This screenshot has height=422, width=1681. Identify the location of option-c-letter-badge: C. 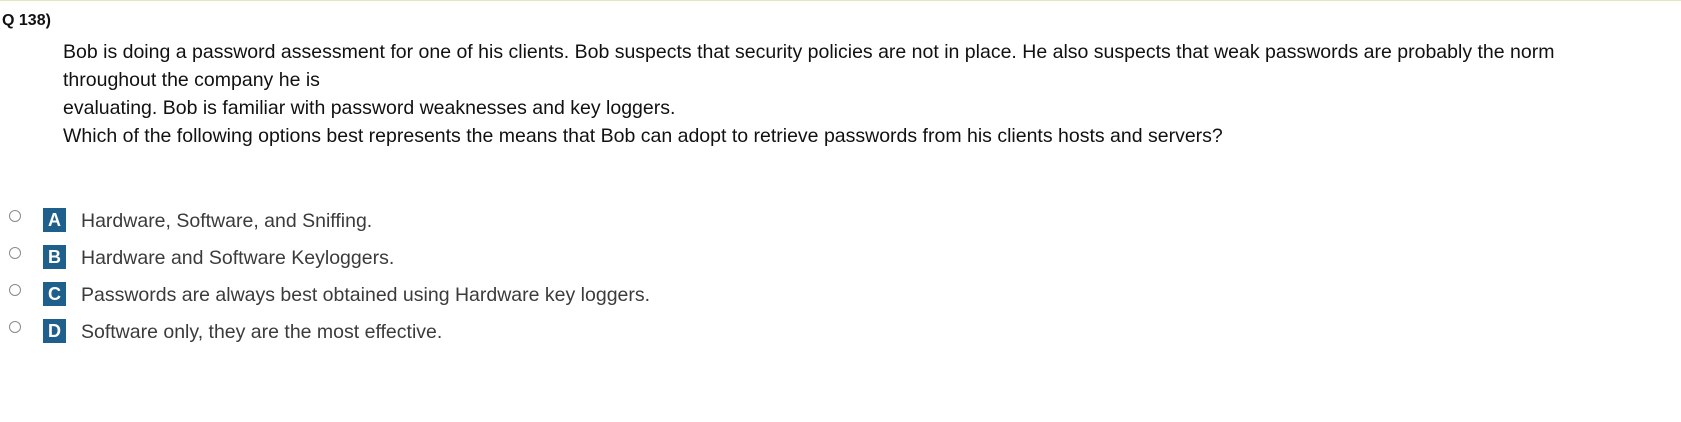
(54, 294).